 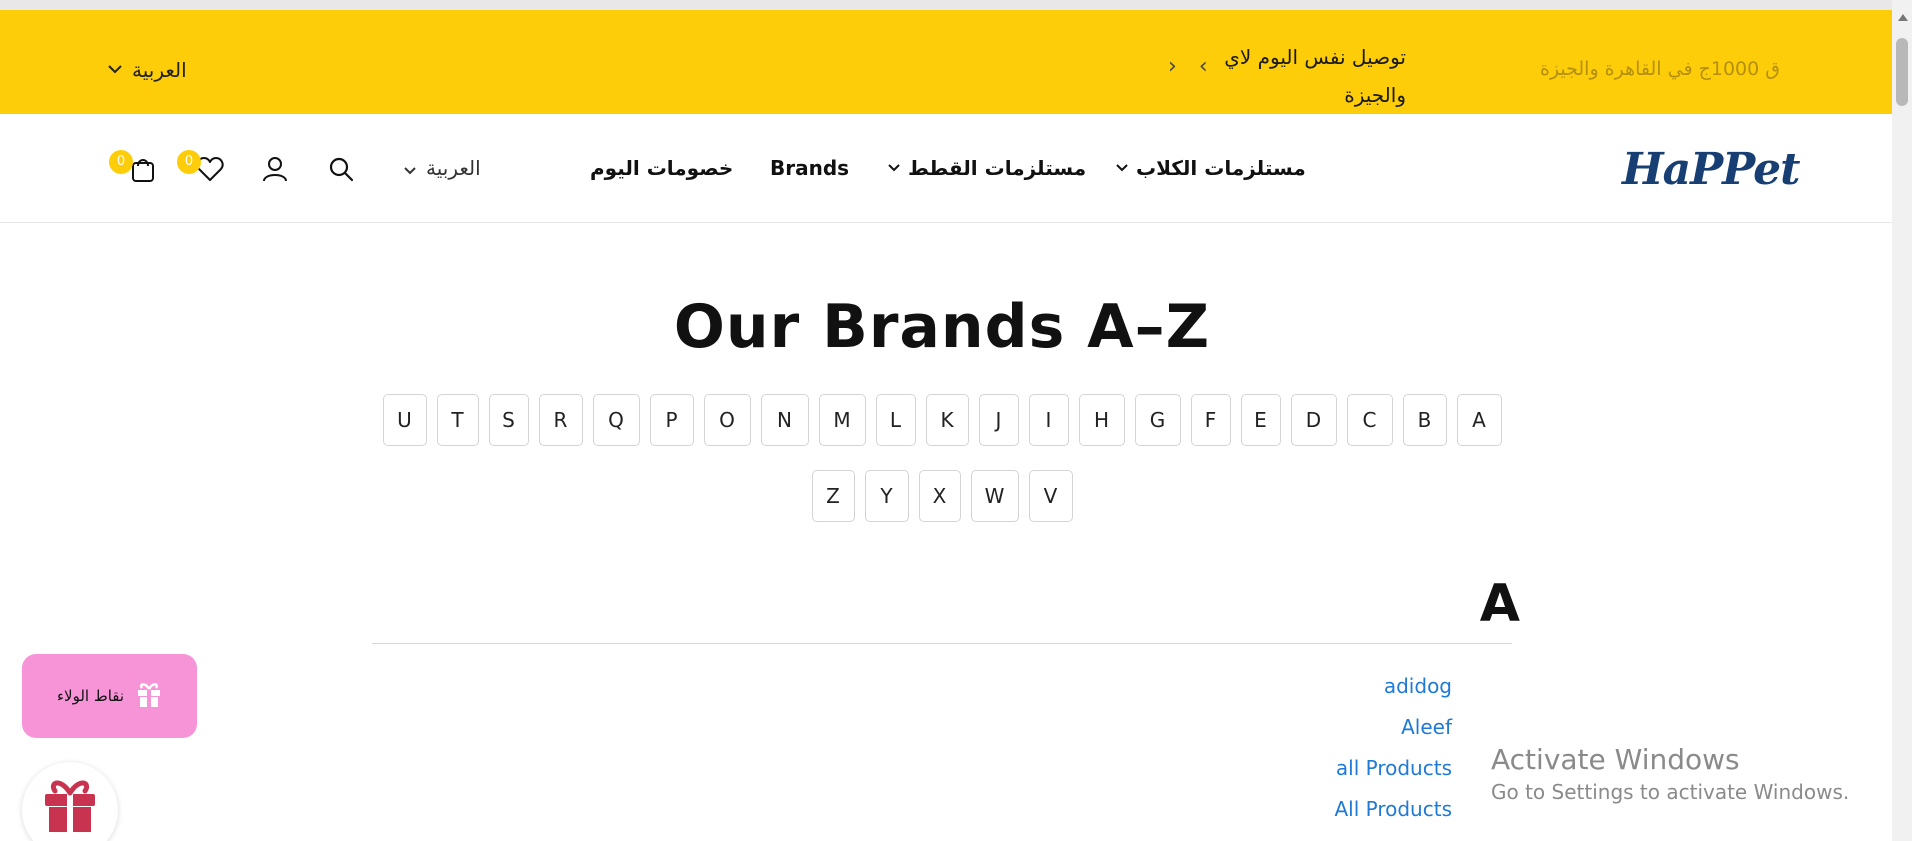 I want to click on site-logo: HaPPet, so click(x=1711, y=169).